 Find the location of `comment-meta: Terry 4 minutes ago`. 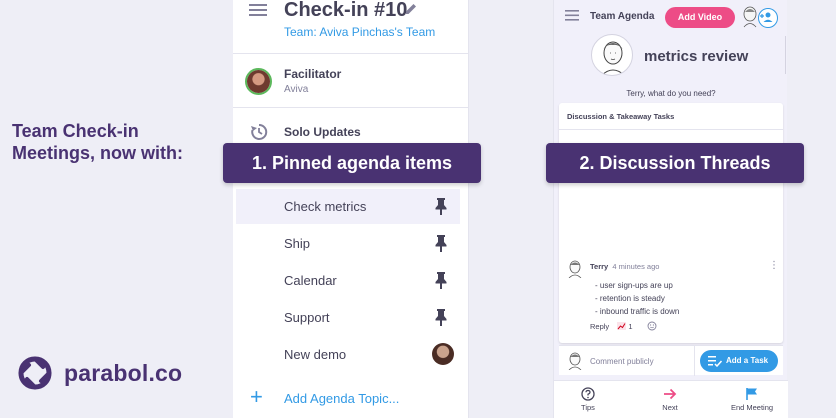

comment-meta: Terry 4 minutes ago is located at coordinates (624, 266).